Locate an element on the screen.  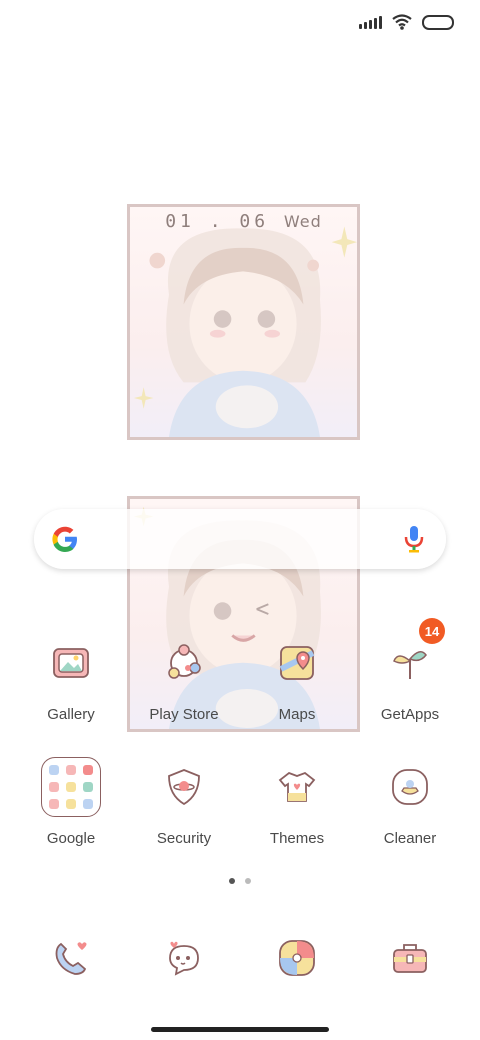
page-indicator is located at coordinates (240, 881).